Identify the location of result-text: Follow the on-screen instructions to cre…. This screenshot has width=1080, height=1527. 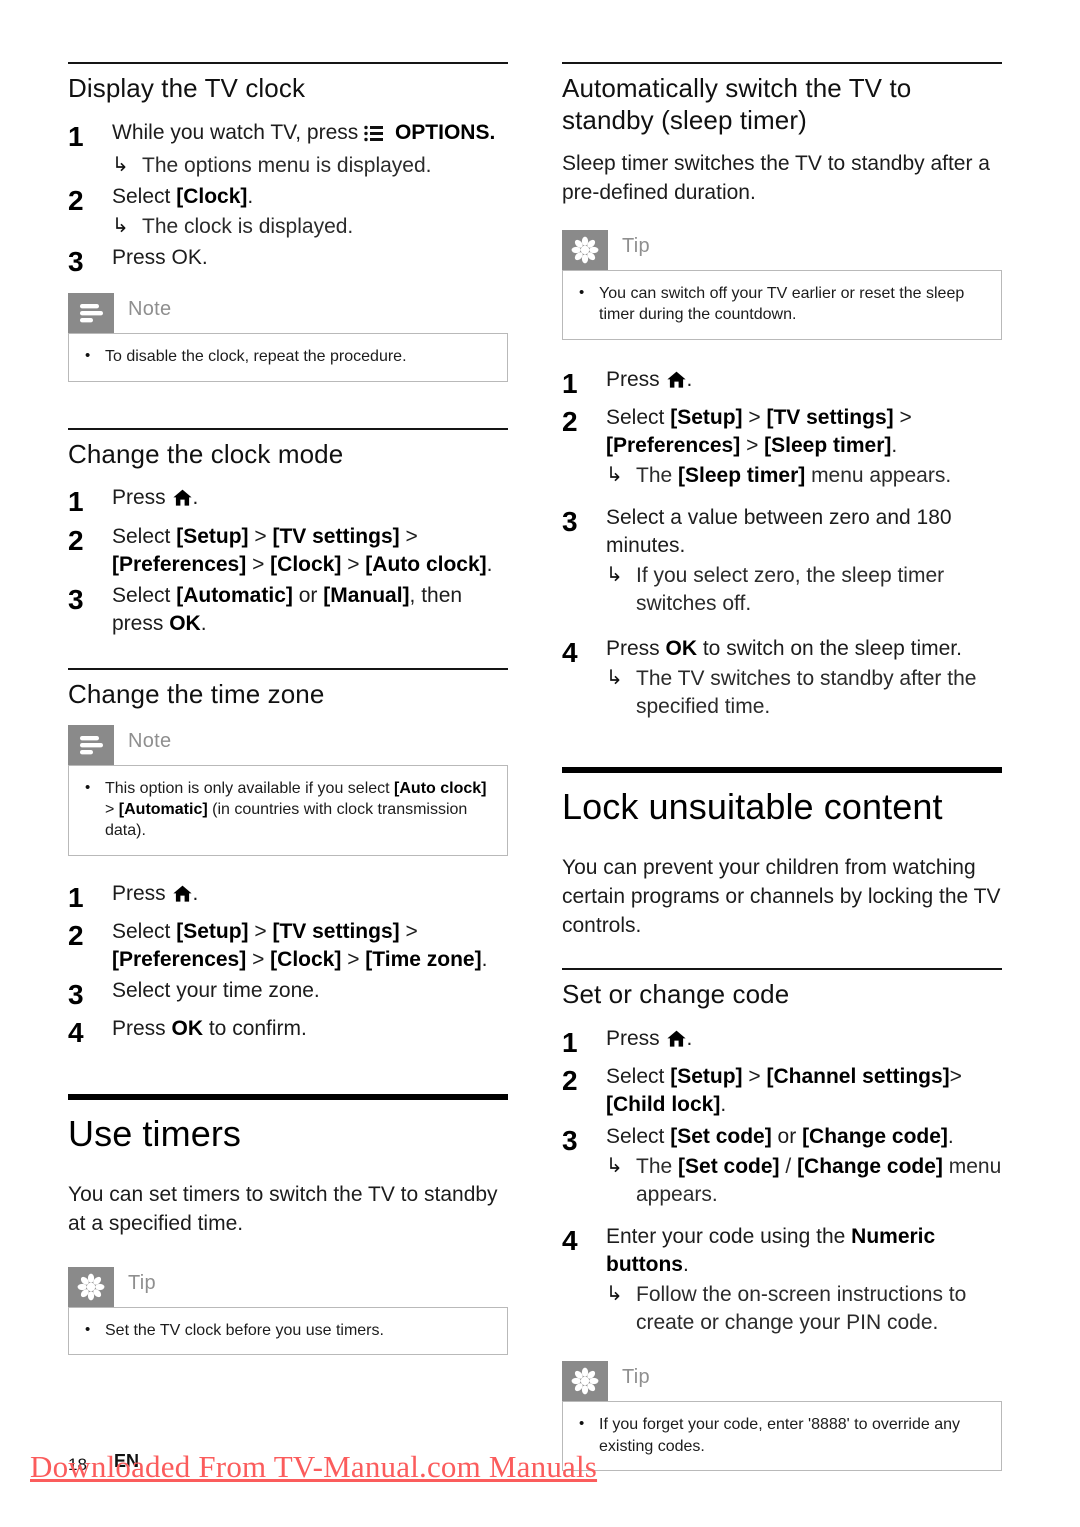
(801, 1309).